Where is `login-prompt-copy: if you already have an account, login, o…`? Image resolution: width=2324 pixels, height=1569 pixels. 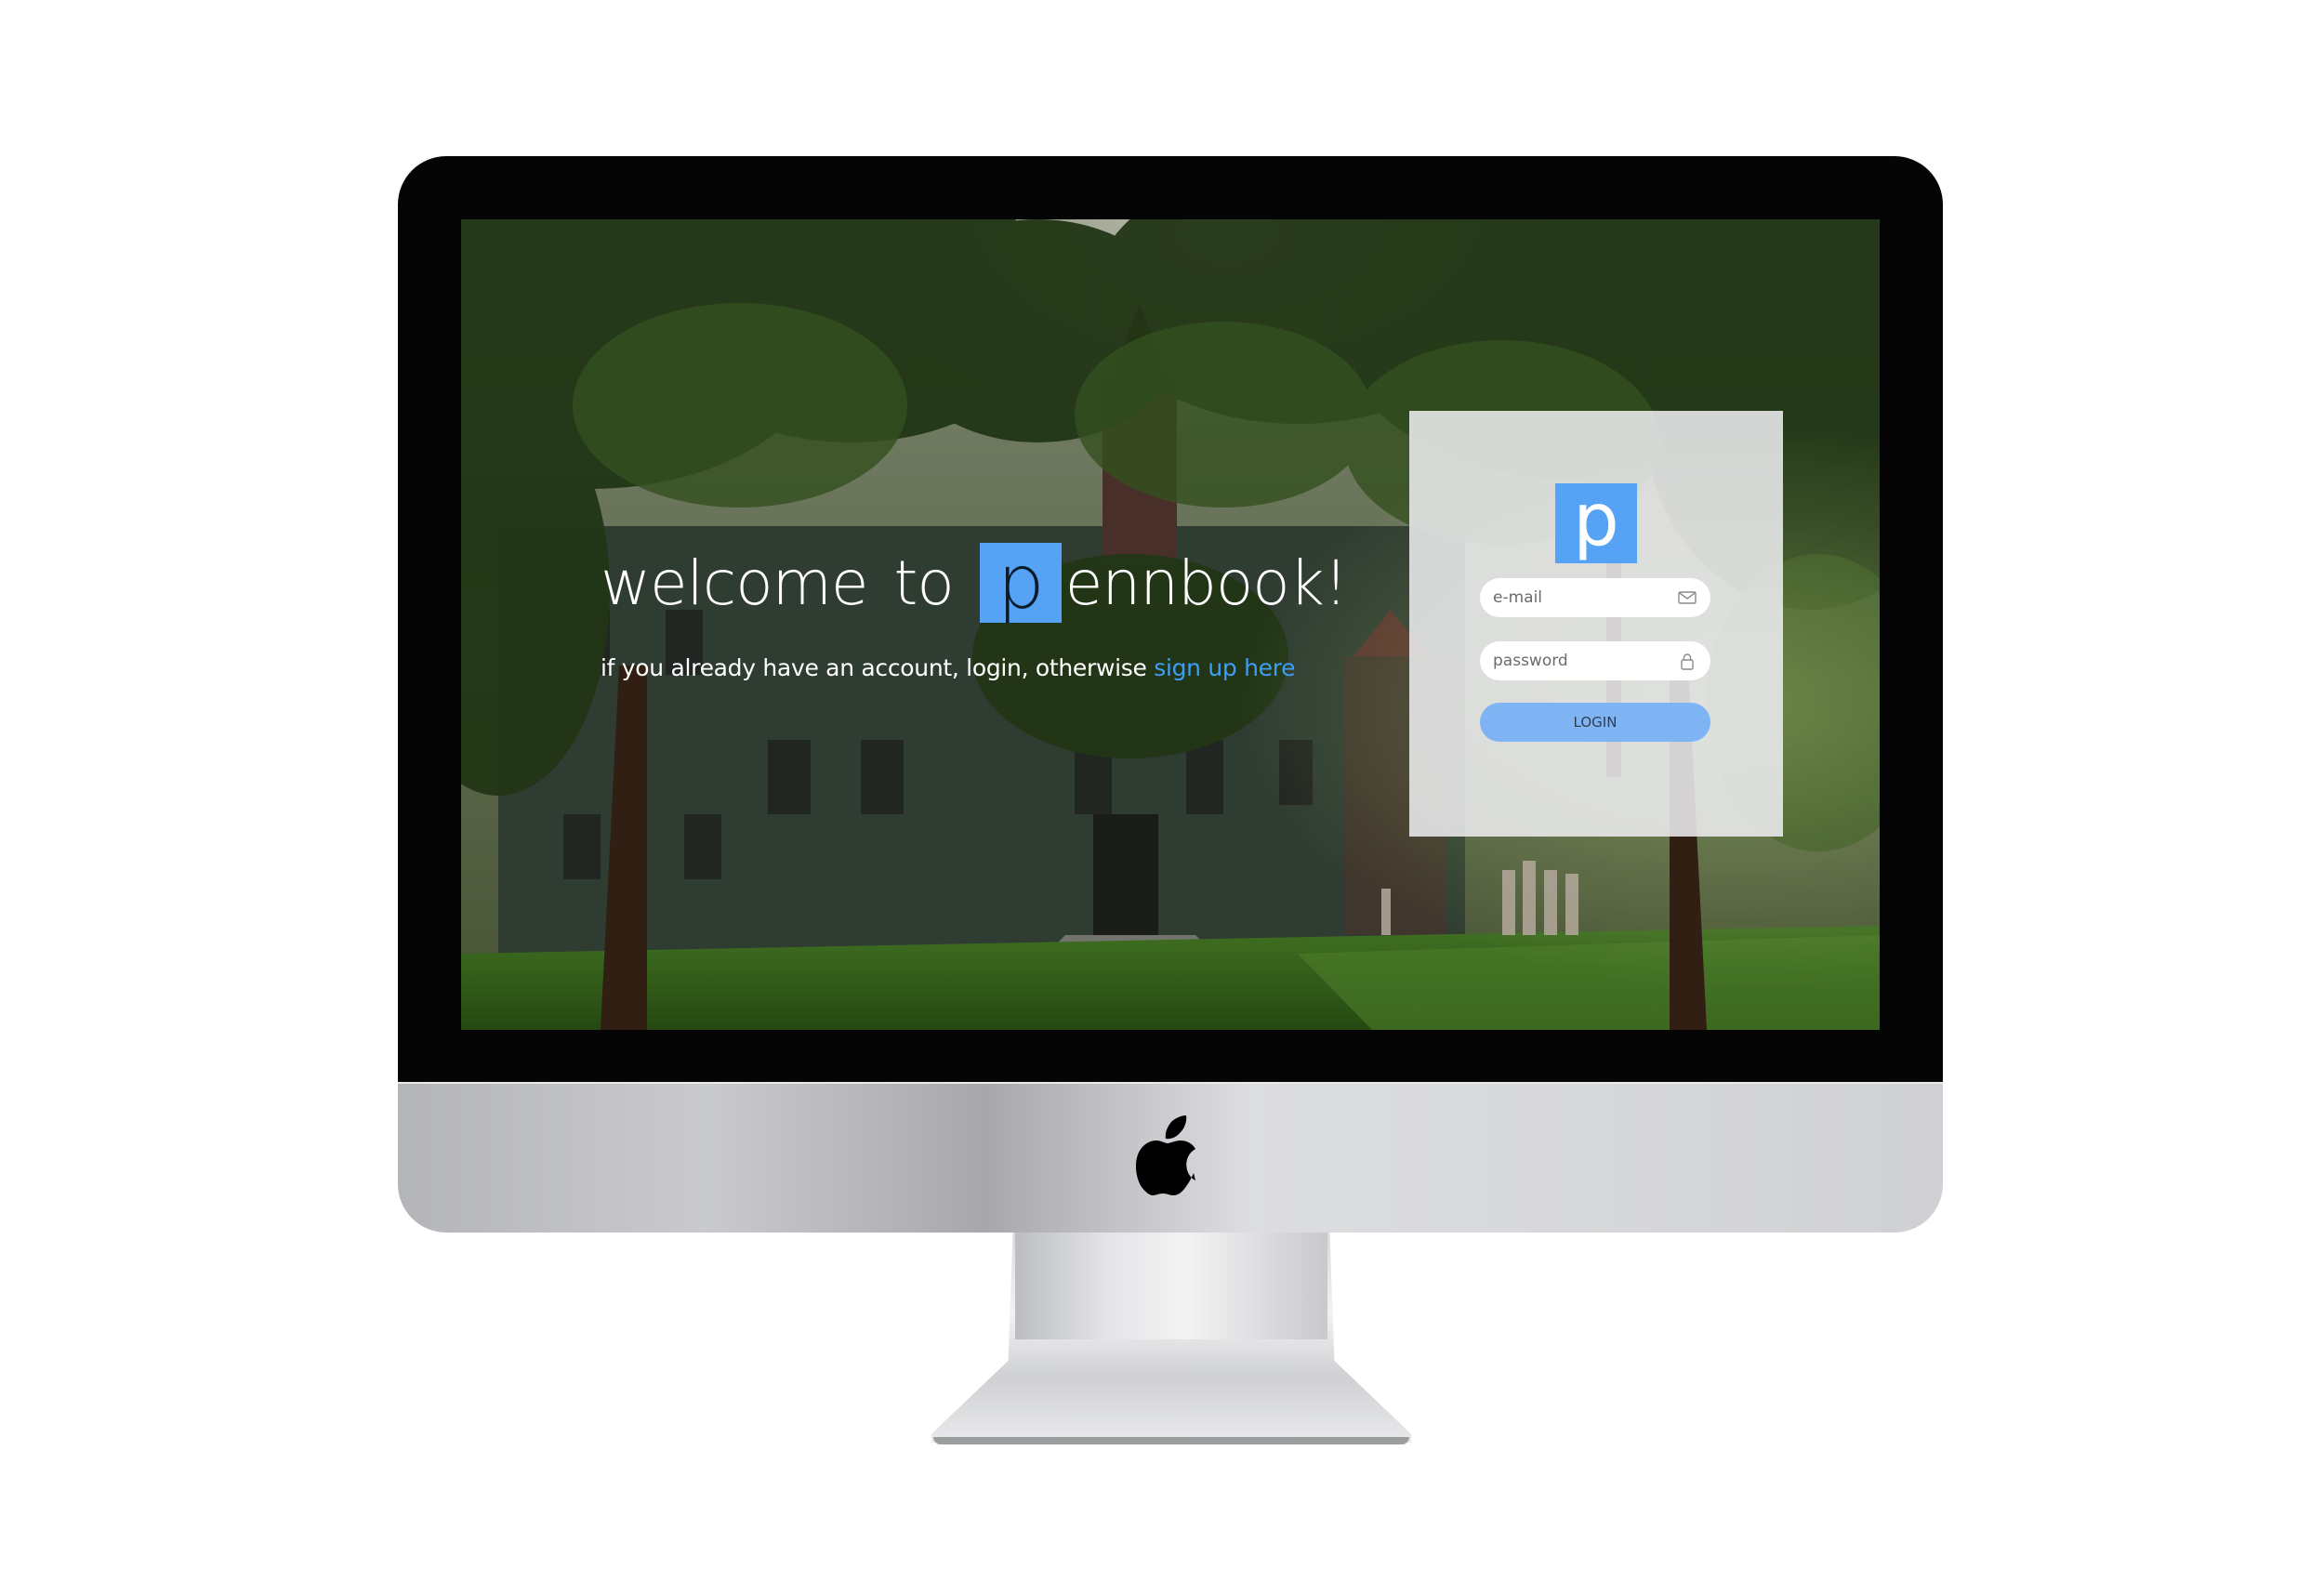 login-prompt-copy: if you already have an account, login, o… is located at coordinates (878, 667).